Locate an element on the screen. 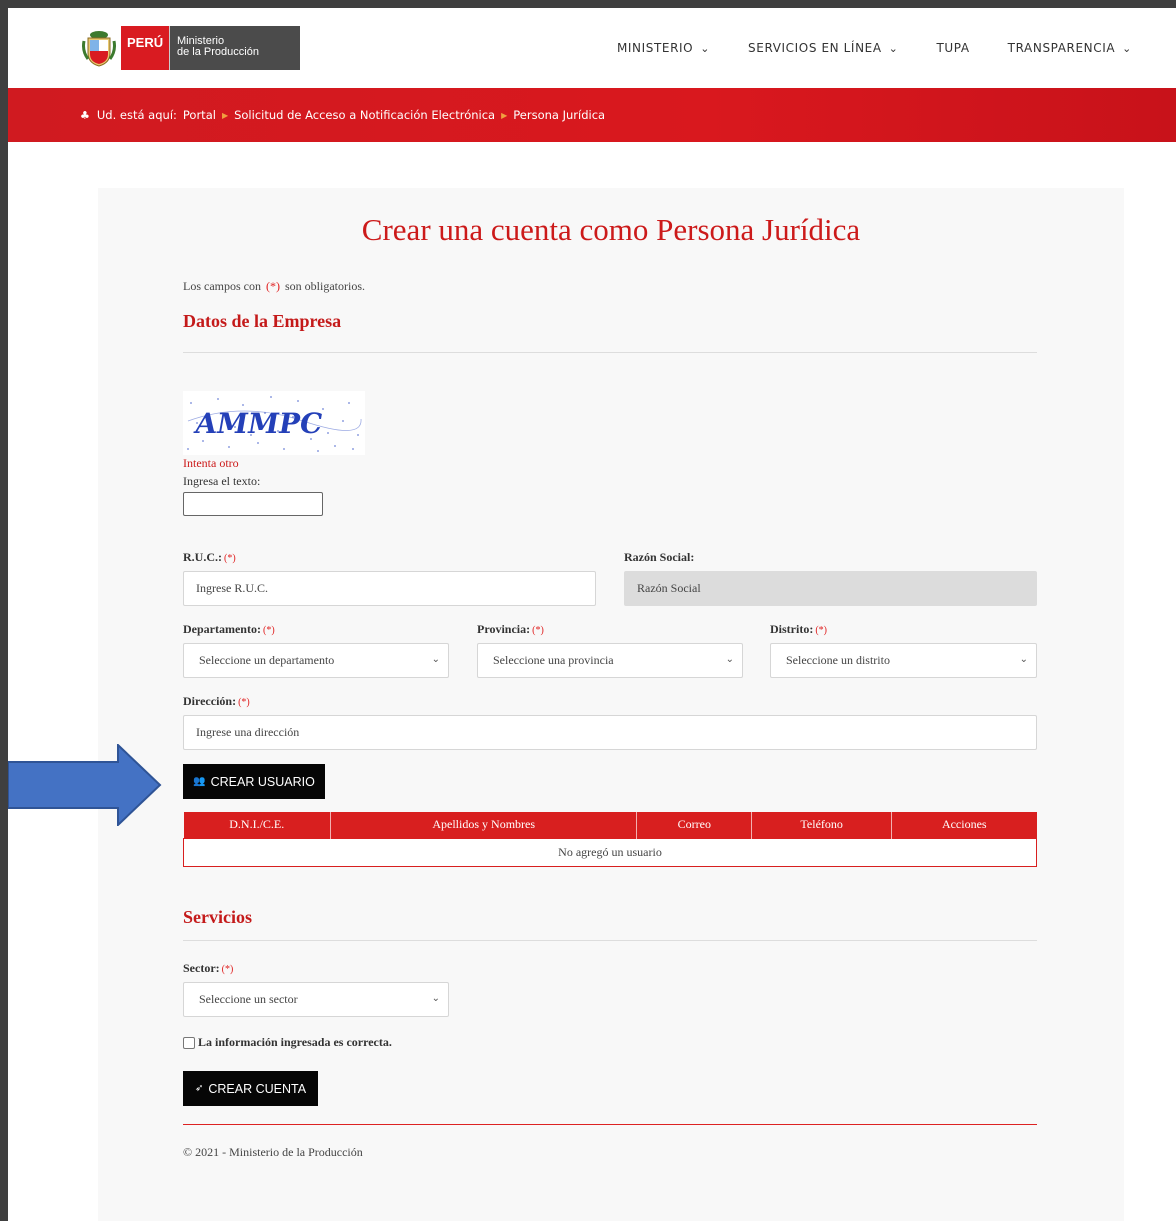  brand-country: PERÚ is located at coordinates (145, 48).